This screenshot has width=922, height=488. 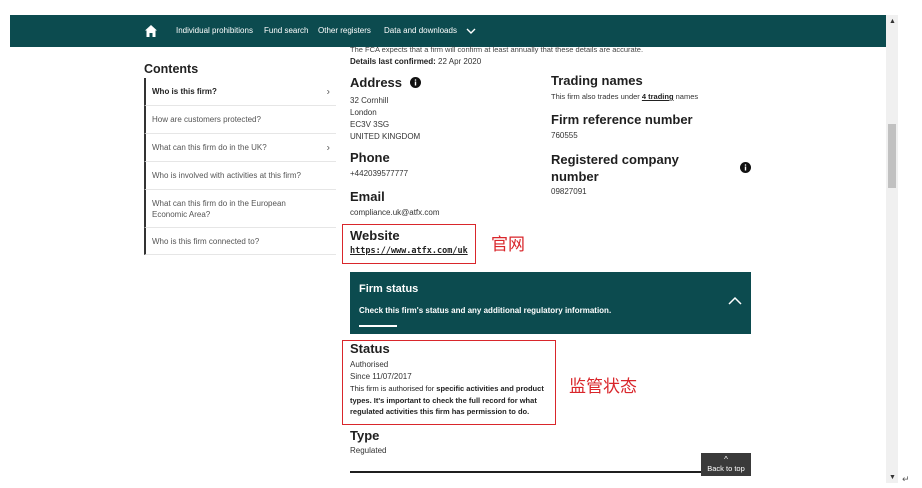 I want to click on nav-other-registers: Other registers, so click(x=344, y=30).